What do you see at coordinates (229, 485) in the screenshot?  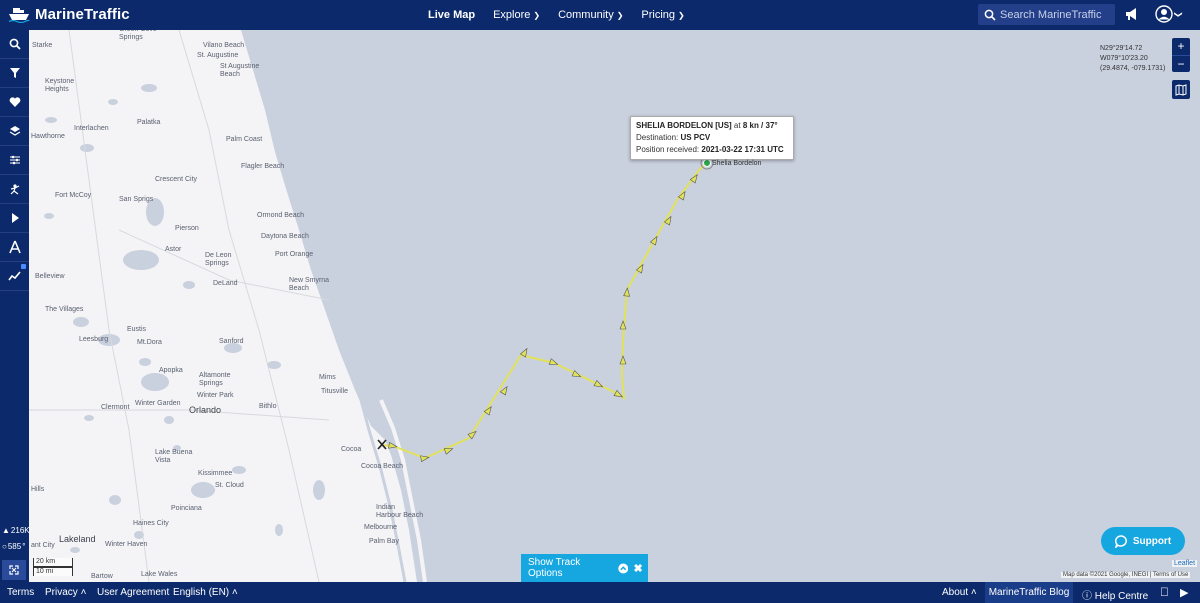 I see `place-label: St. Cloud` at bounding box center [229, 485].